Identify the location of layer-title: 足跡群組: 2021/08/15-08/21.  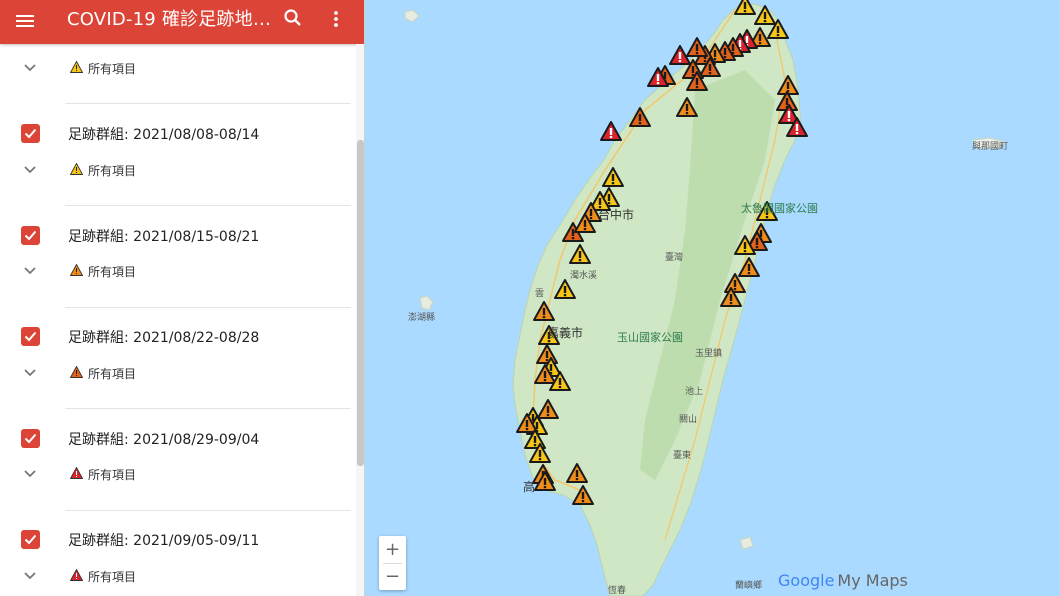
(163, 236).